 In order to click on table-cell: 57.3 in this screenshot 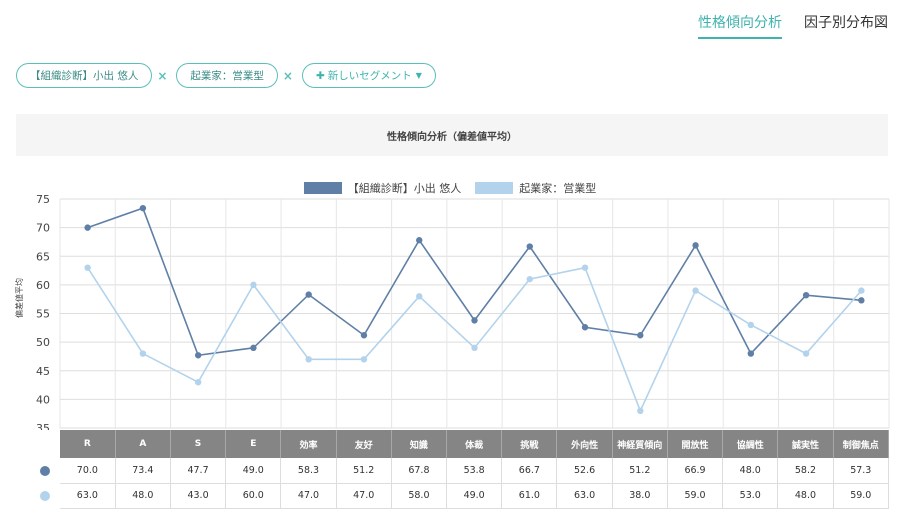, I will do `click(861, 471)`.